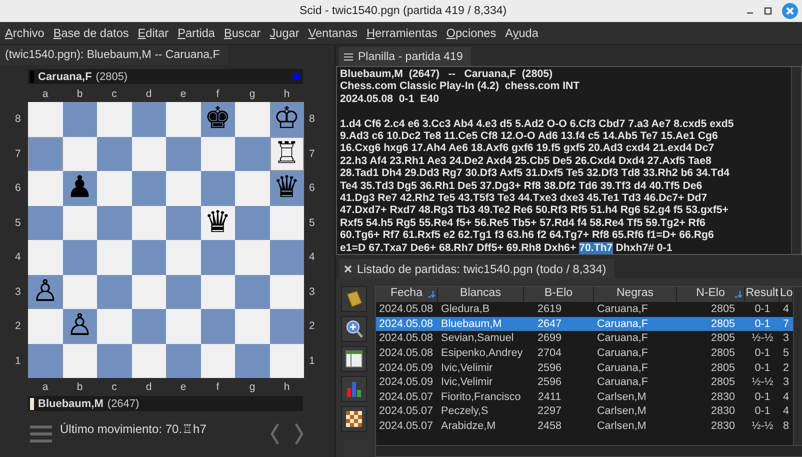 This screenshot has width=802, height=457. What do you see at coordinates (549, 411) in the screenshot?
I see `table-cell-text: 2297` at bounding box center [549, 411].